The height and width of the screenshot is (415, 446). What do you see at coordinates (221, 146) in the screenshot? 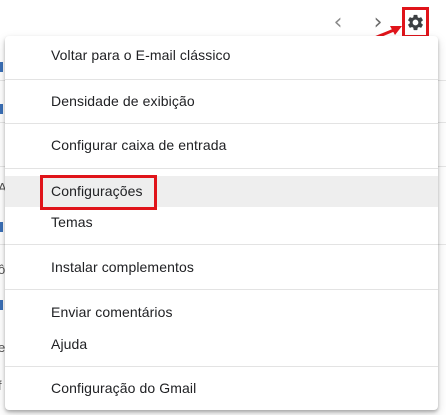
I see `menu-item-configure-inbox: Configurar caixa de entrada` at bounding box center [221, 146].